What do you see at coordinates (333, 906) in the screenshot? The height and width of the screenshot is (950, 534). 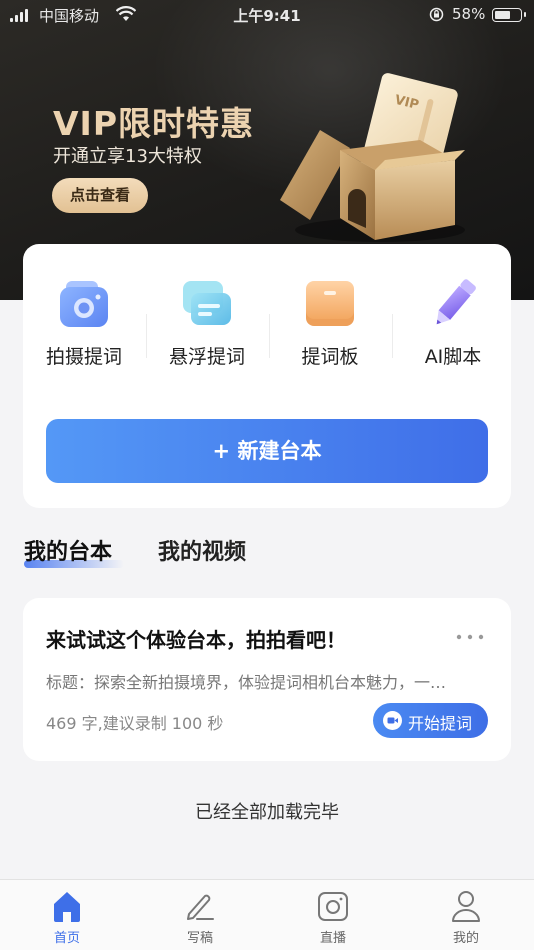 I see `live-camera-icon` at bounding box center [333, 906].